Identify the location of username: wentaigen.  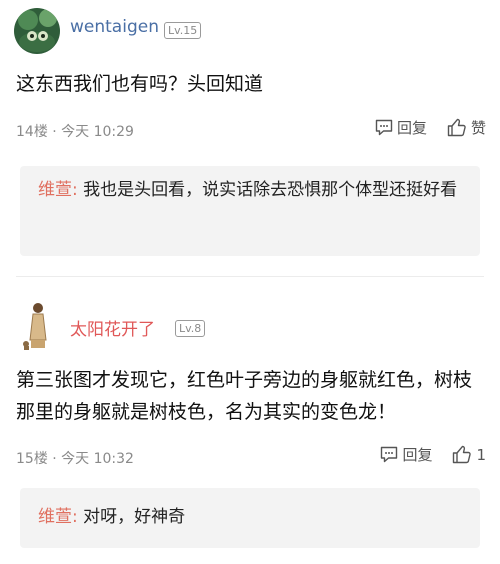
(114, 27).